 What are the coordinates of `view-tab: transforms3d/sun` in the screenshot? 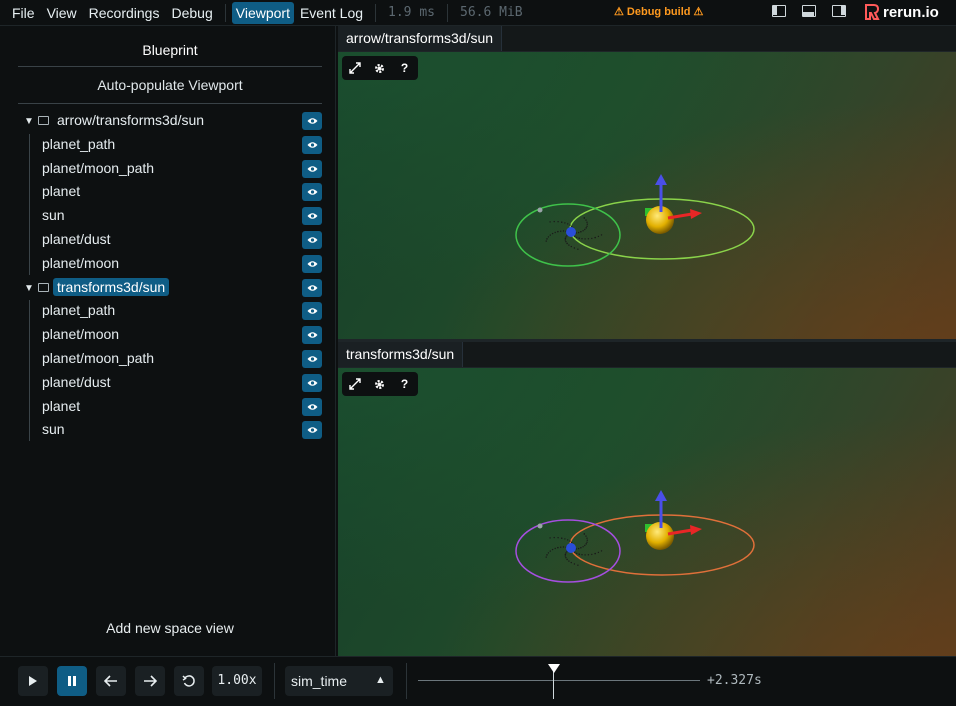 It's located at (401, 354).